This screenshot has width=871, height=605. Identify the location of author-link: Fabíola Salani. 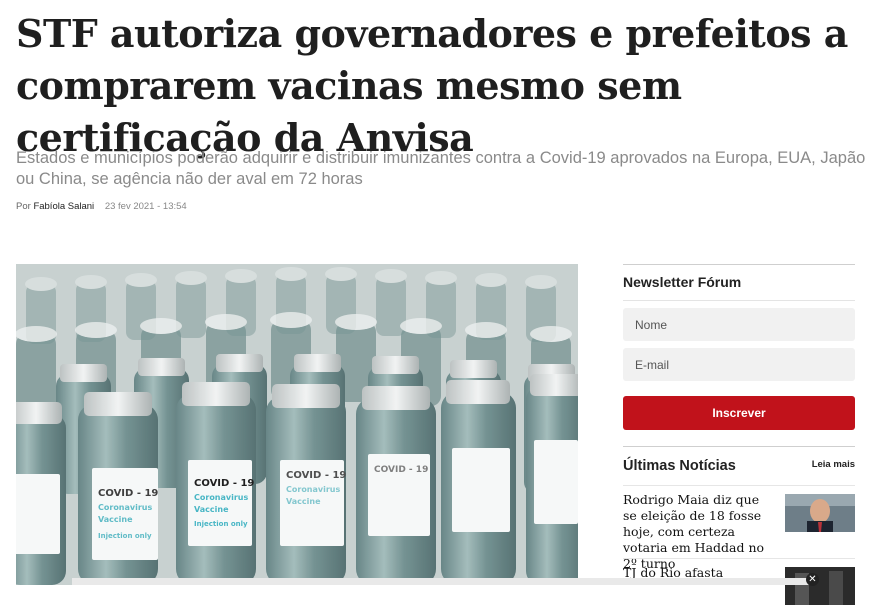
(63, 206).